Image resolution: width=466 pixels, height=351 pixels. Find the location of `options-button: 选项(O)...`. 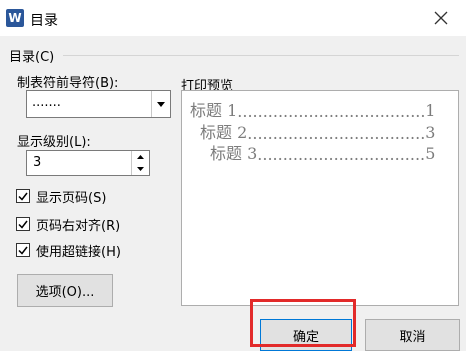

options-button: 选项(O)... is located at coordinates (65, 290).